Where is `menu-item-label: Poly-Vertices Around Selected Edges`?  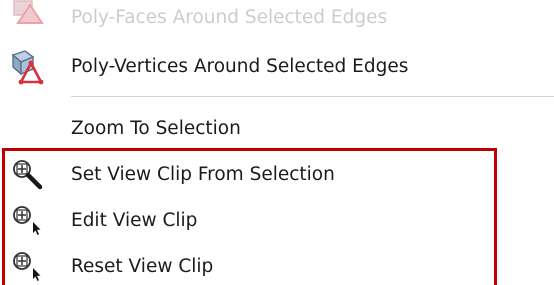 menu-item-label: Poly-Vertices Around Selected Edges is located at coordinates (240, 66).